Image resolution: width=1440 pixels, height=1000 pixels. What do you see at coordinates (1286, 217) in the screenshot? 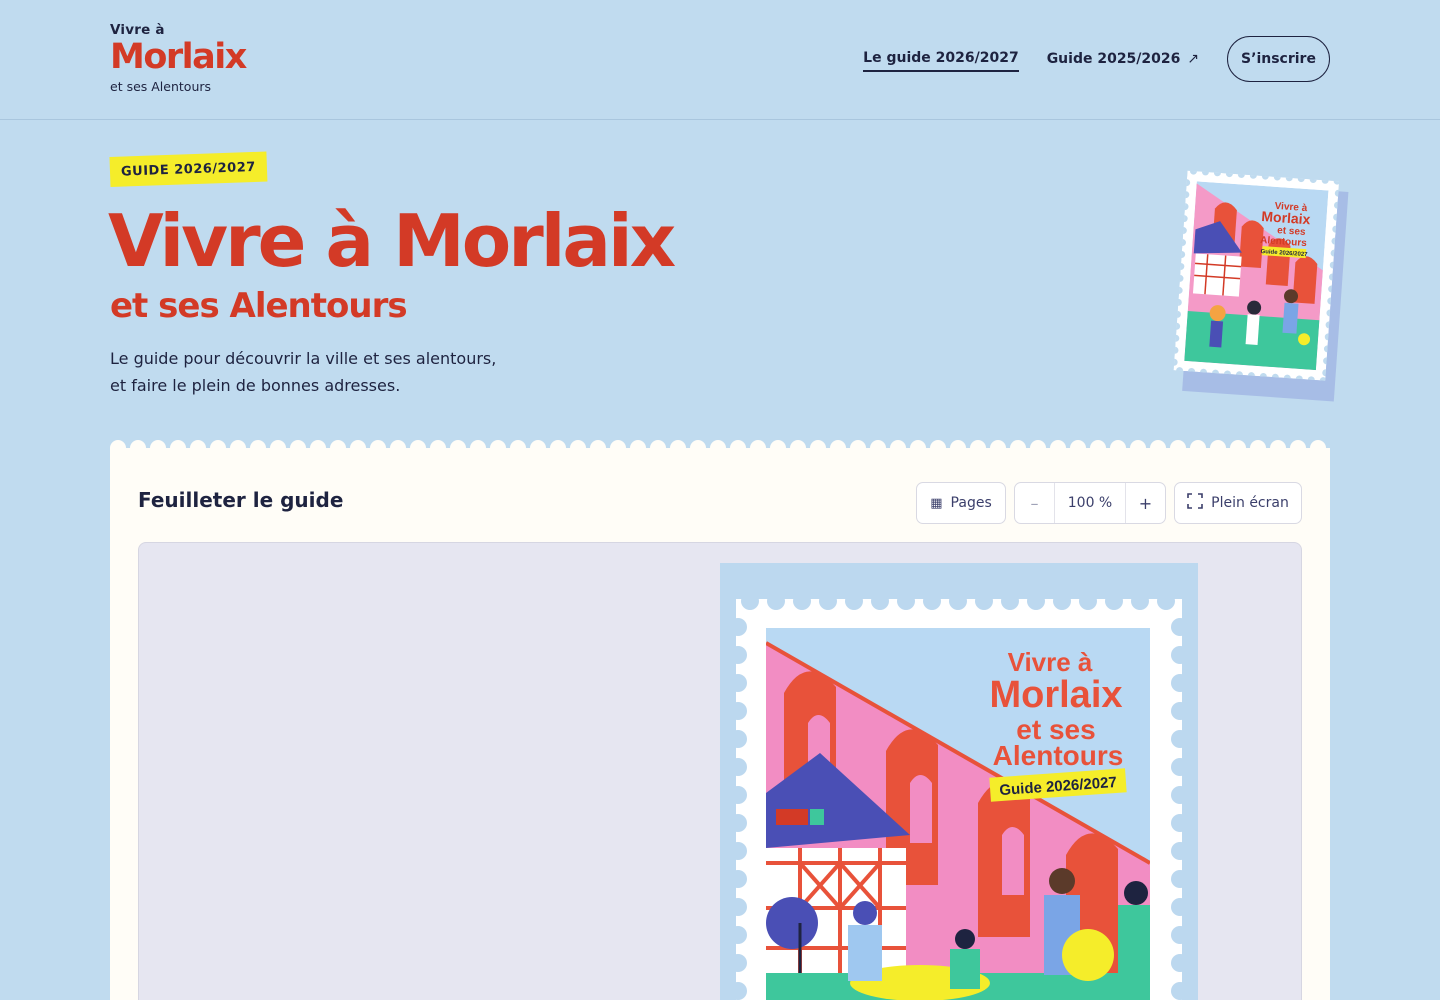
I see `thumb-cover-line2: Morlaix` at bounding box center [1286, 217].